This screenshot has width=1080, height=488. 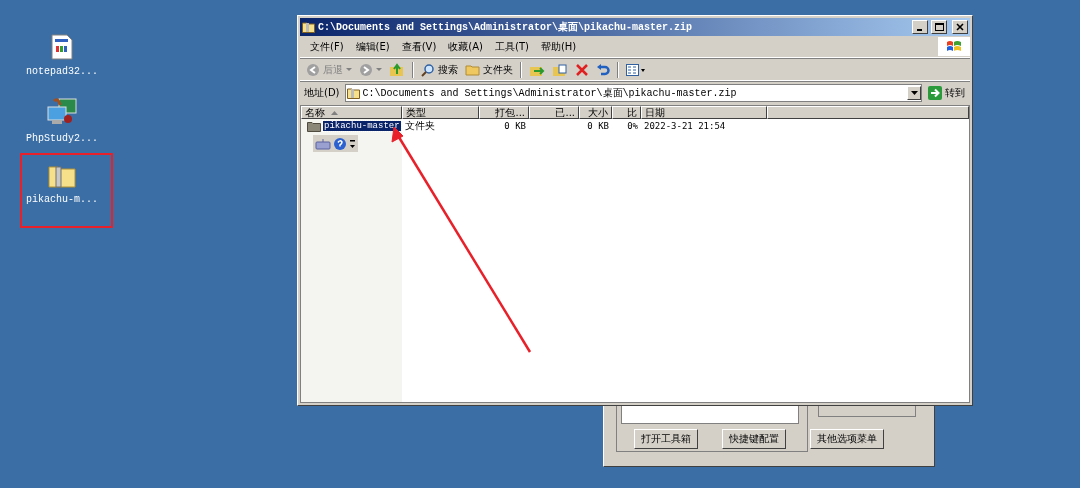 I want to click on copy-to-folder-icon, so click(x=560, y=69).